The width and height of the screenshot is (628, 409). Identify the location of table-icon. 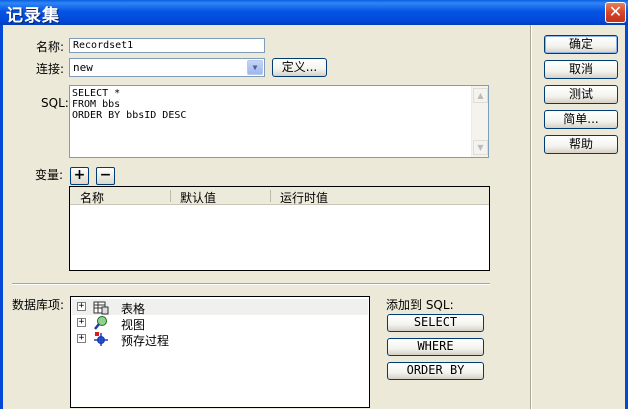
(101, 308).